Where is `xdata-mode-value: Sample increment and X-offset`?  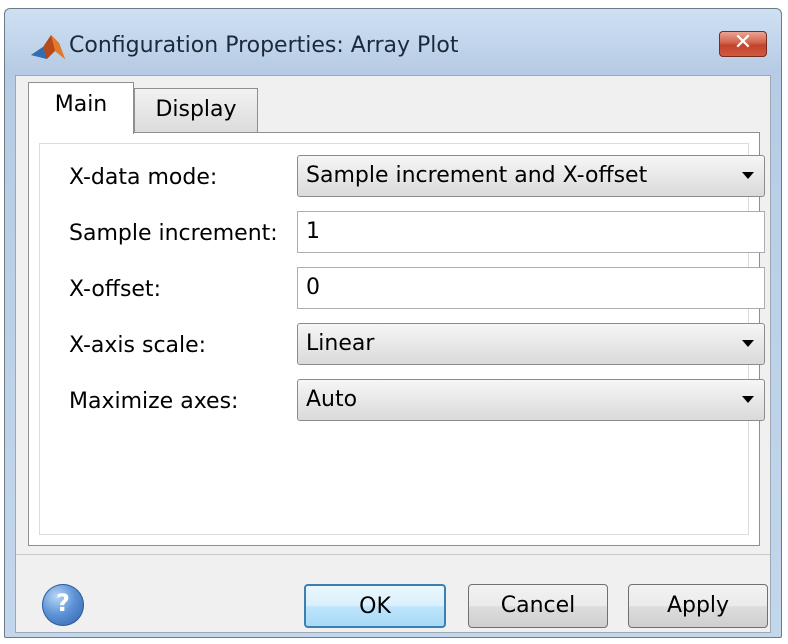
xdata-mode-value: Sample increment and X-offset is located at coordinates (477, 175).